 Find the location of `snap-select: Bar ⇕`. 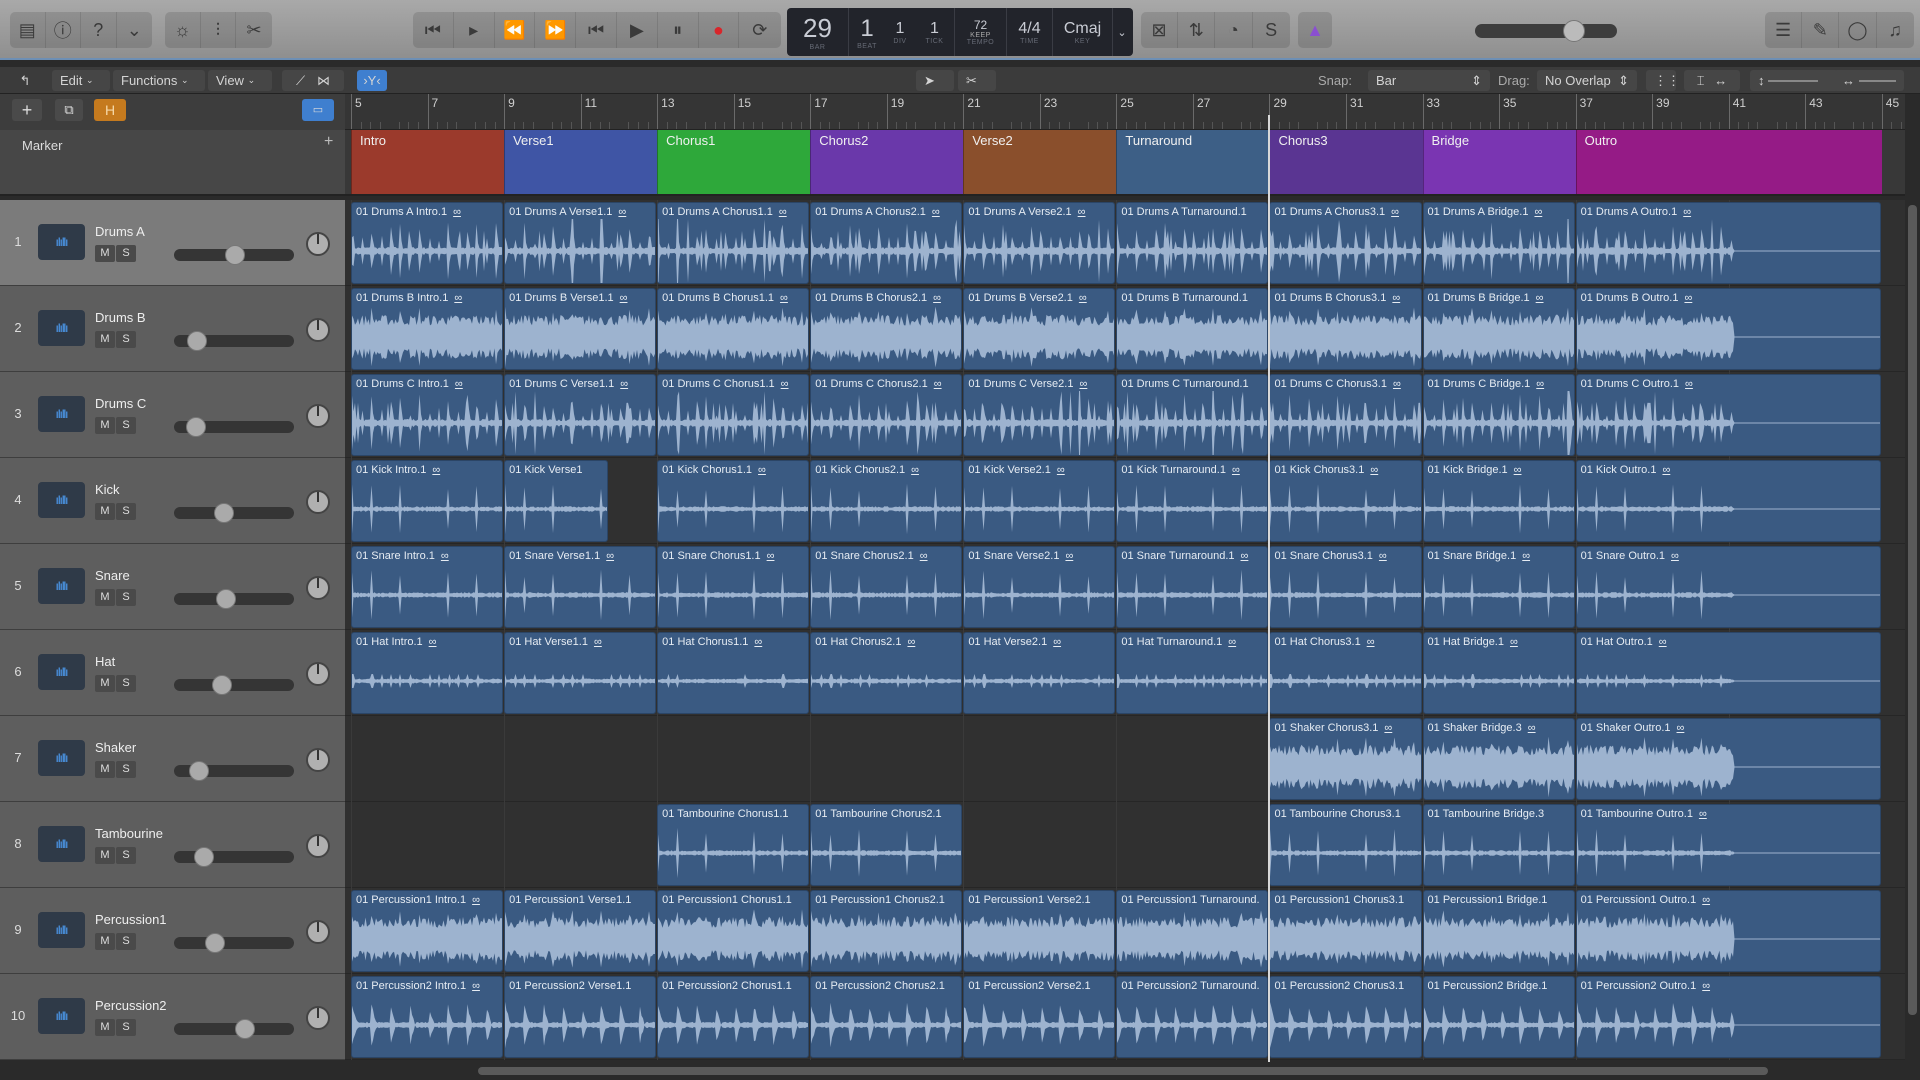

snap-select: Bar ⇕ is located at coordinates (1429, 80).